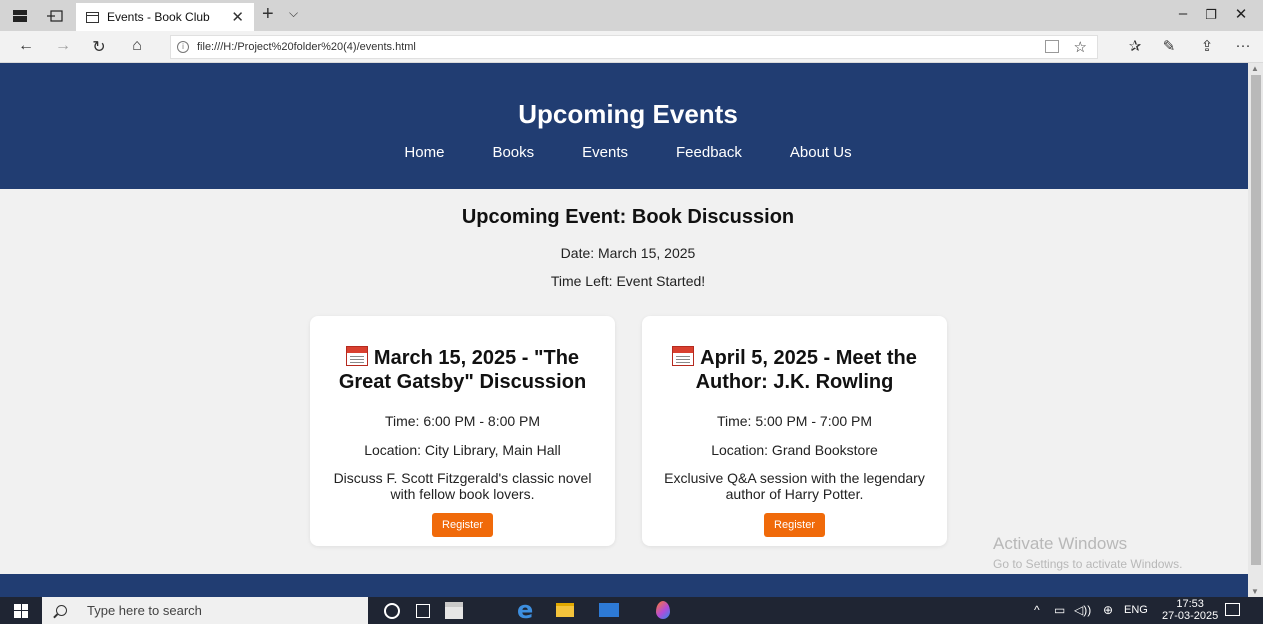 Image resolution: width=1263 pixels, height=624 pixels. I want to click on pen-icon: ✎, so click(1169, 46).